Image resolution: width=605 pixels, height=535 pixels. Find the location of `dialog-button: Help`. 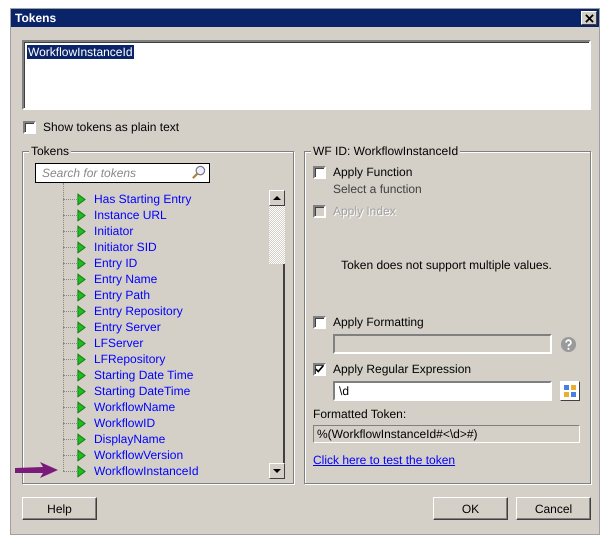

dialog-button: Help is located at coordinates (59, 508).